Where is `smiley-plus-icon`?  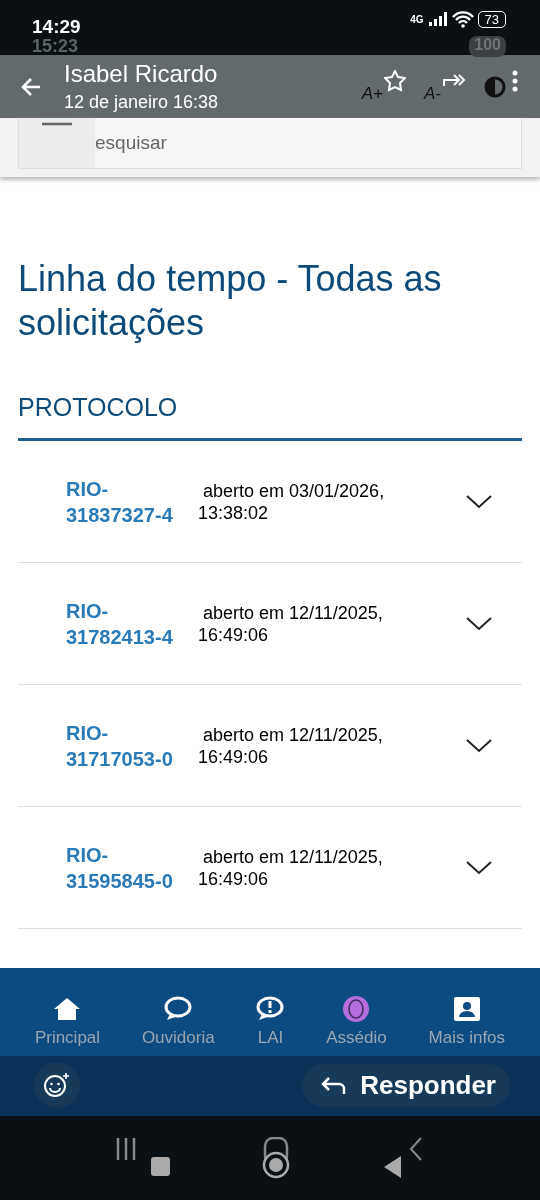
smiley-plus-icon is located at coordinates (57, 1085).